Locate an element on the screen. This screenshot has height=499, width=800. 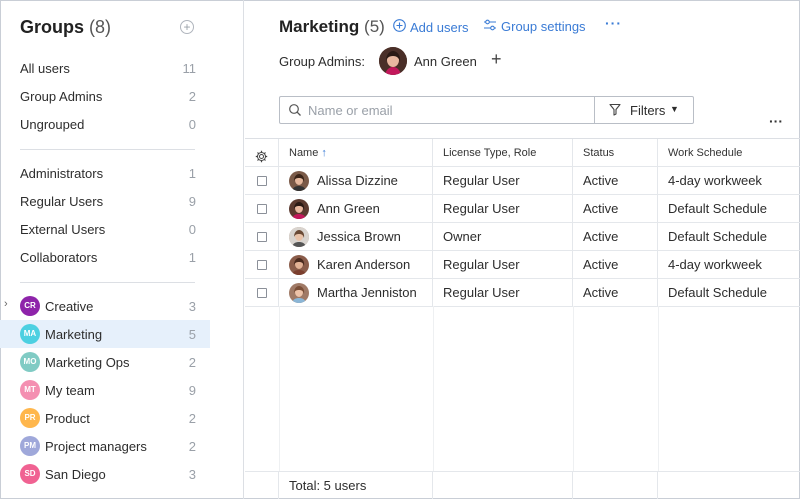
user-role: Owner is located at coordinates (462, 236).